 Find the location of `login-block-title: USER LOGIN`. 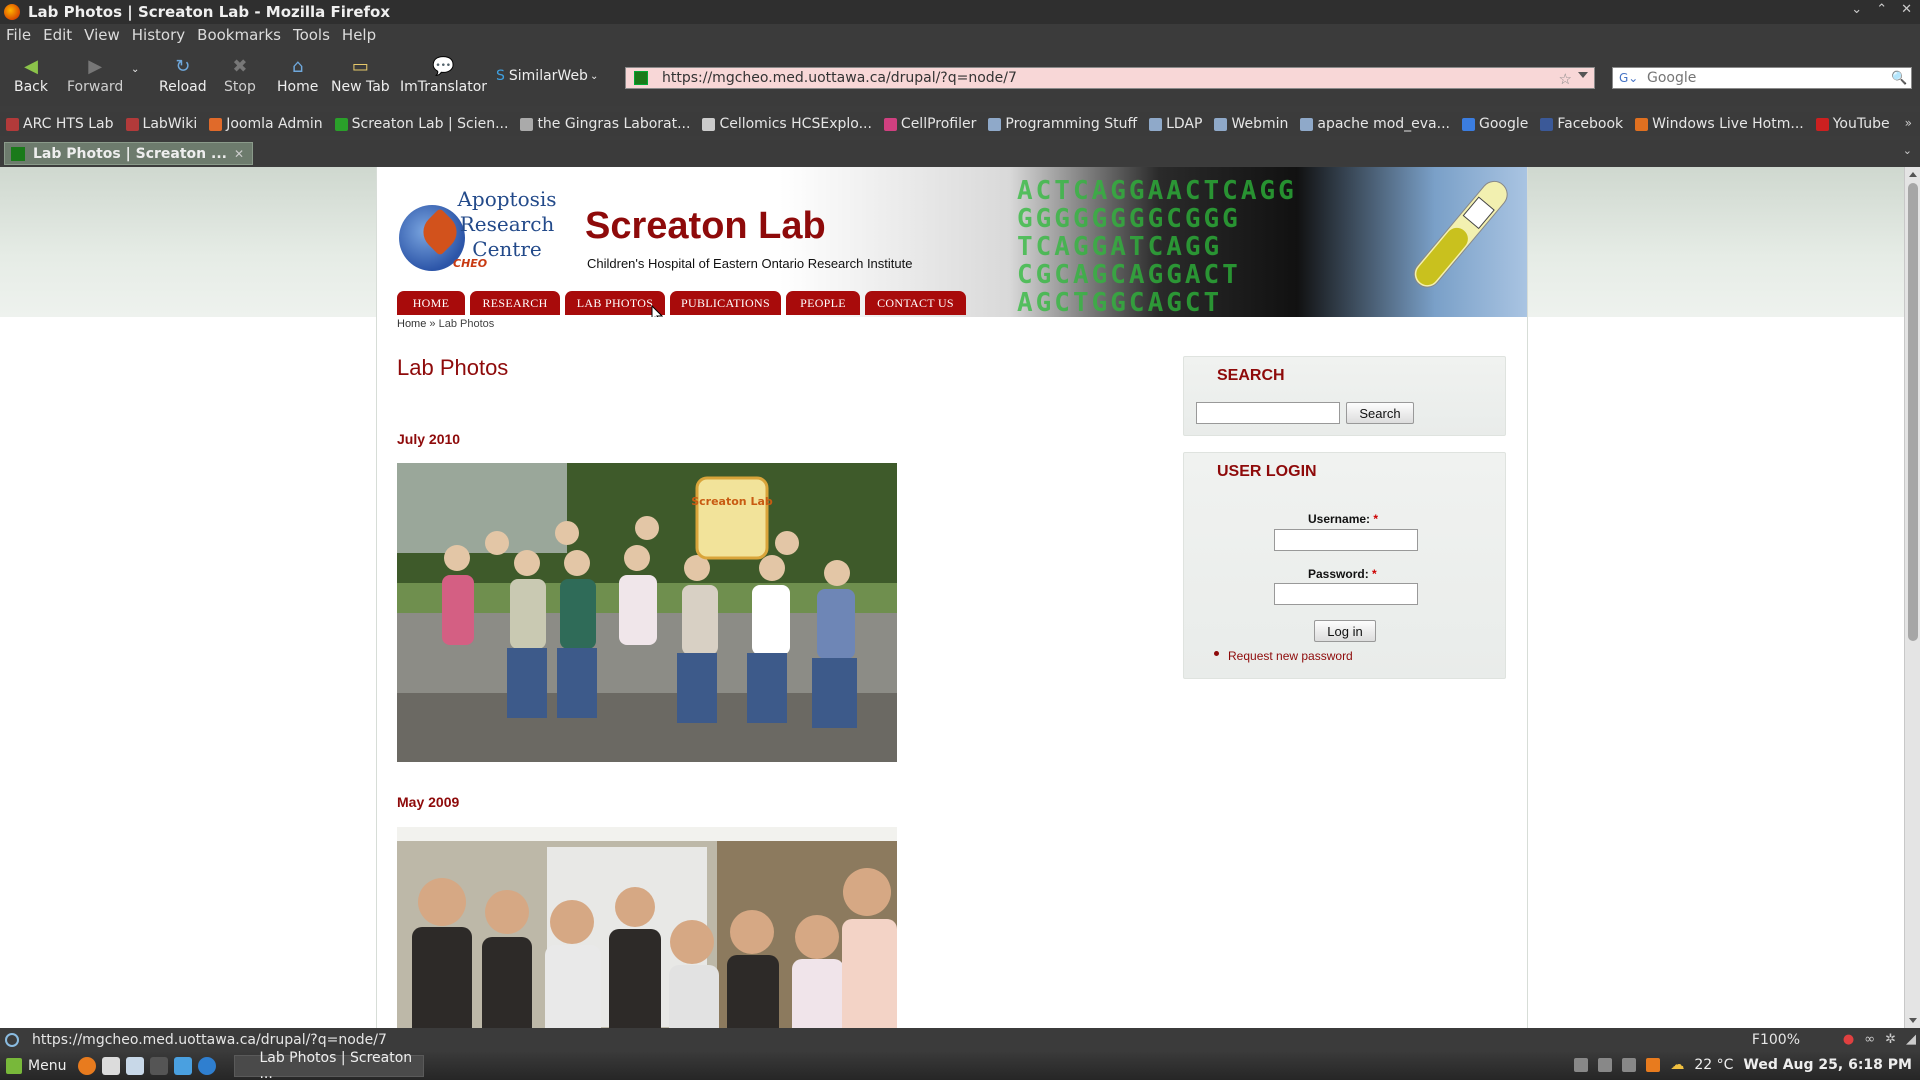

login-block-title: USER LOGIN is located at coordinates (1267, 471).